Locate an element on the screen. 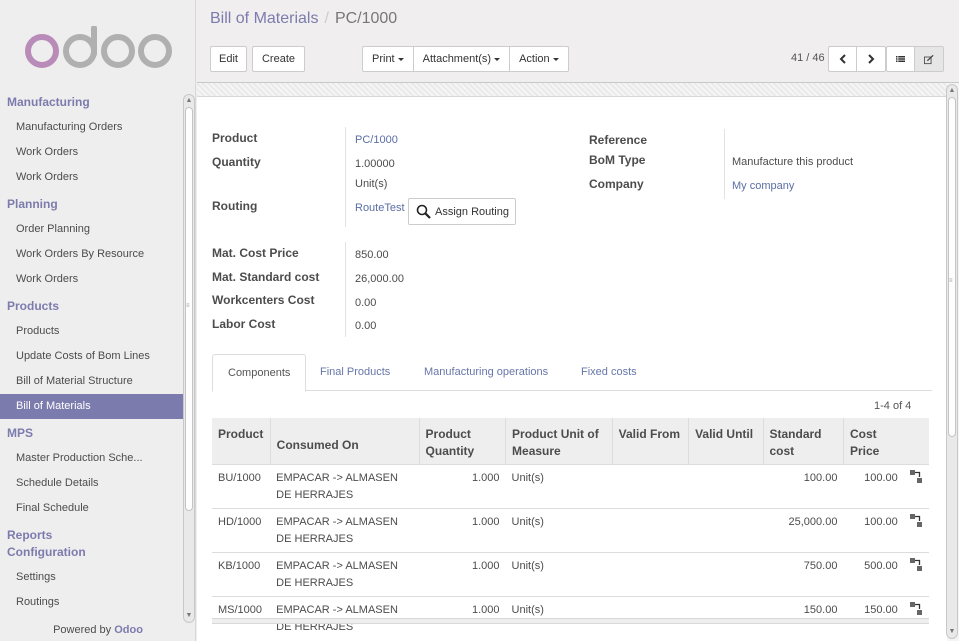 This screenshot has width=959, height=641. menu-item-bom-structure: Bill of Material Structure is located at coordinates (91, 381).